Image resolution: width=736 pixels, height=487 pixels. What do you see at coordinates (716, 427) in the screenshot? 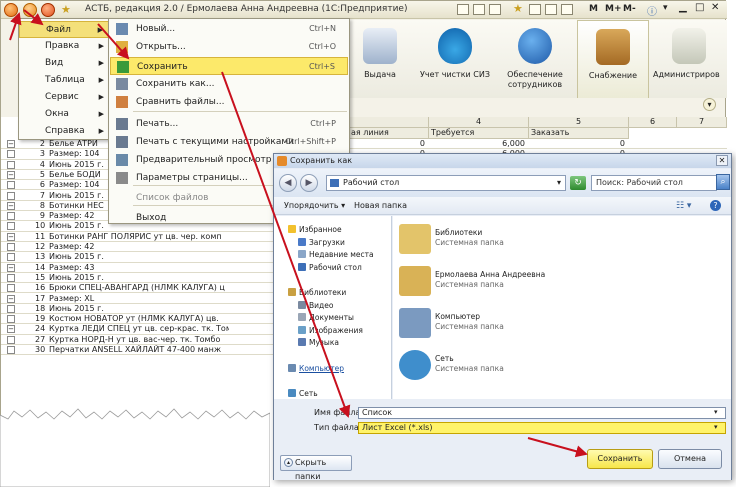
I see `filetype-dropdown-icon: ▾` at bounding box center [716, 427].